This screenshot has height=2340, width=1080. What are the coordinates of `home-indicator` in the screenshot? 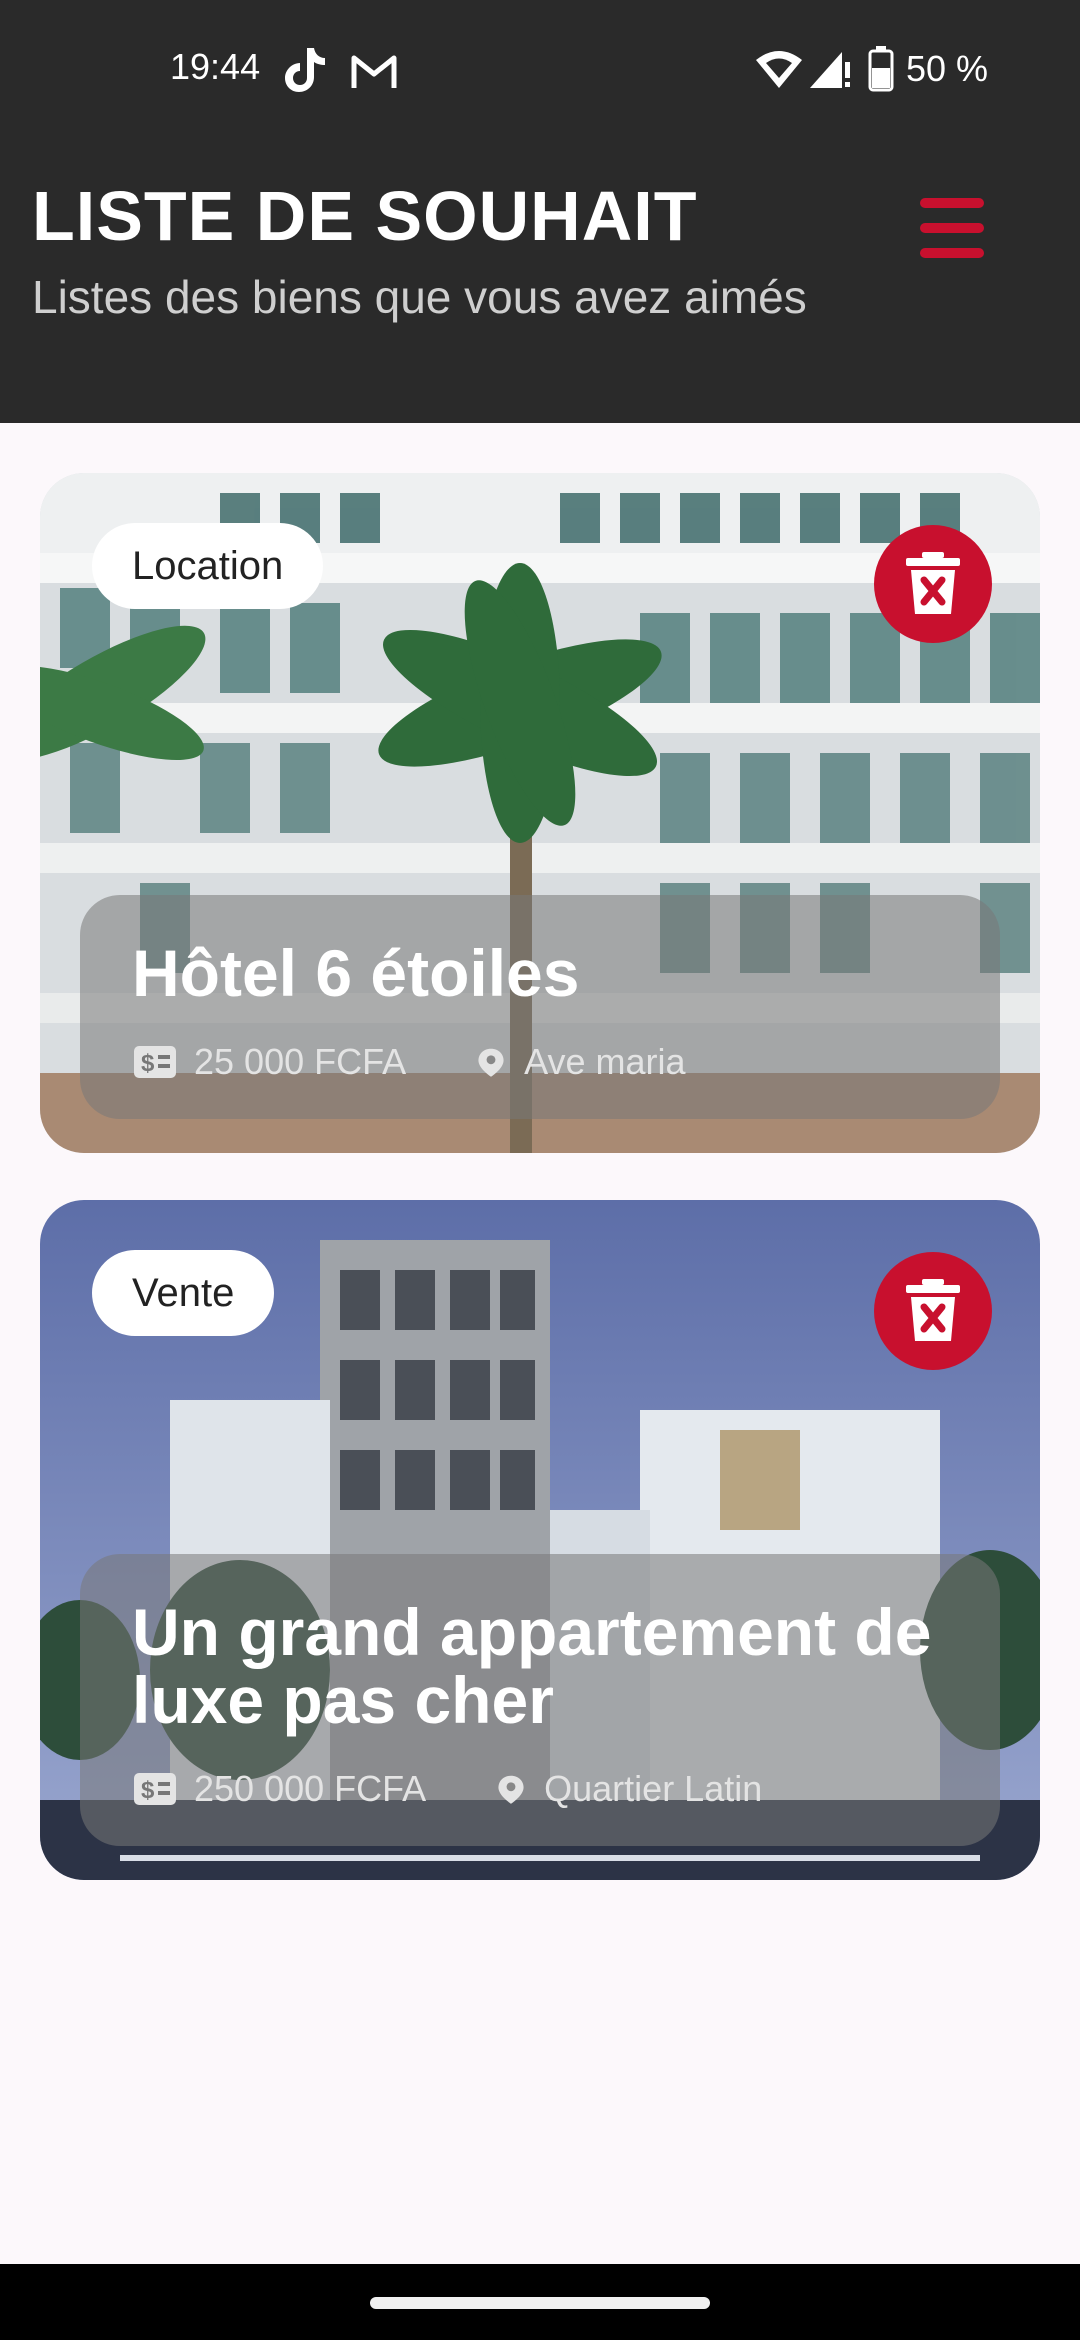 It's located at (540, 2303).